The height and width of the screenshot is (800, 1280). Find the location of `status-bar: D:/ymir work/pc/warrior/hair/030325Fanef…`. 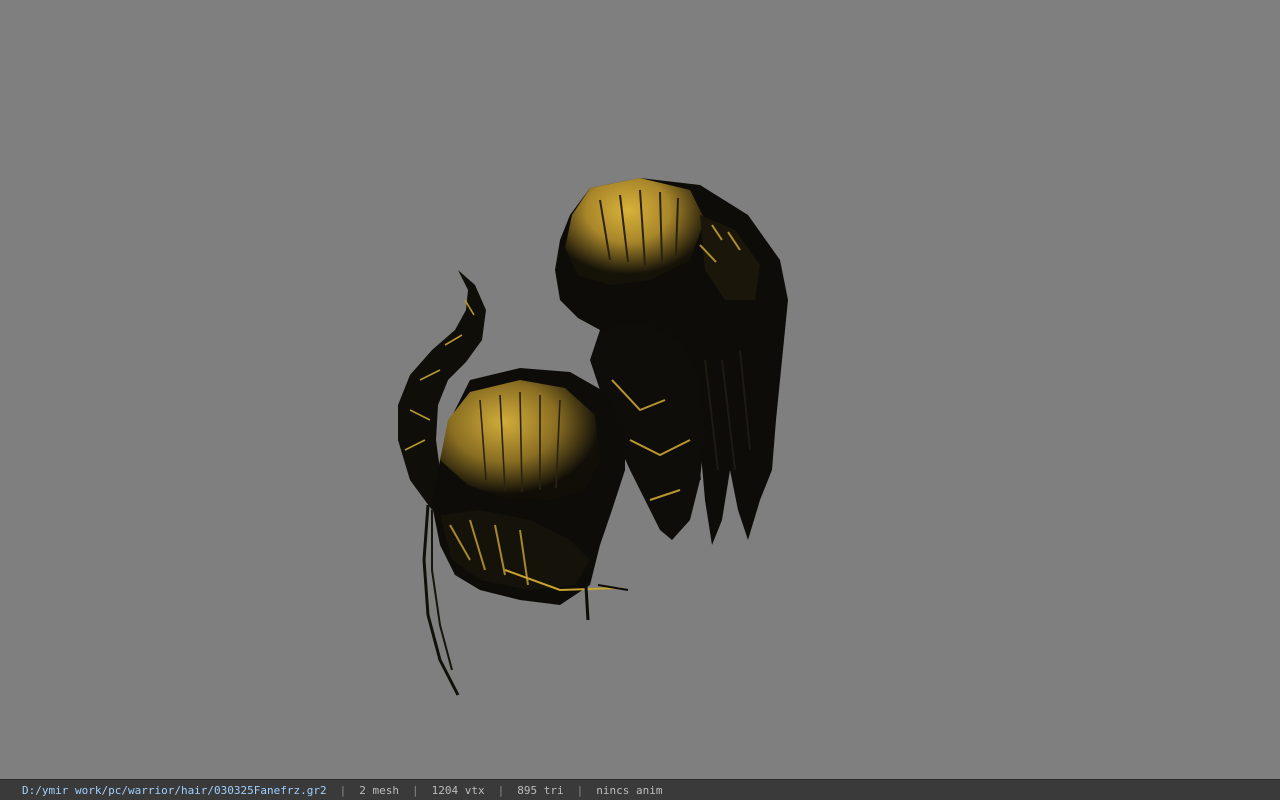

status-bar: D:/ymir work/pc/warrior/hair/030325Fanef… is located at coordinates (640, 789).